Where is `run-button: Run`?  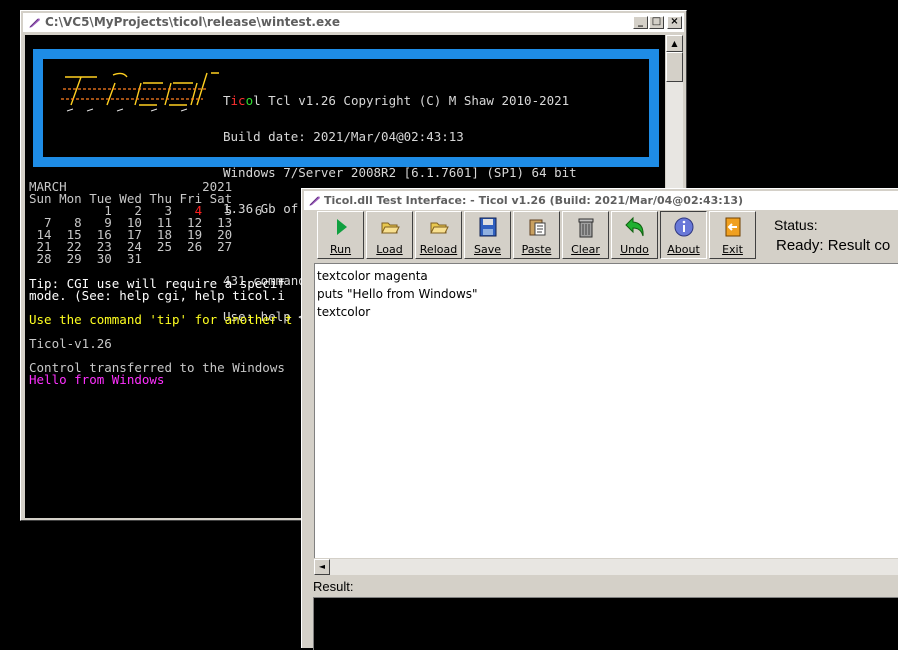 run-button: Run is located at coordinates (340, 235).